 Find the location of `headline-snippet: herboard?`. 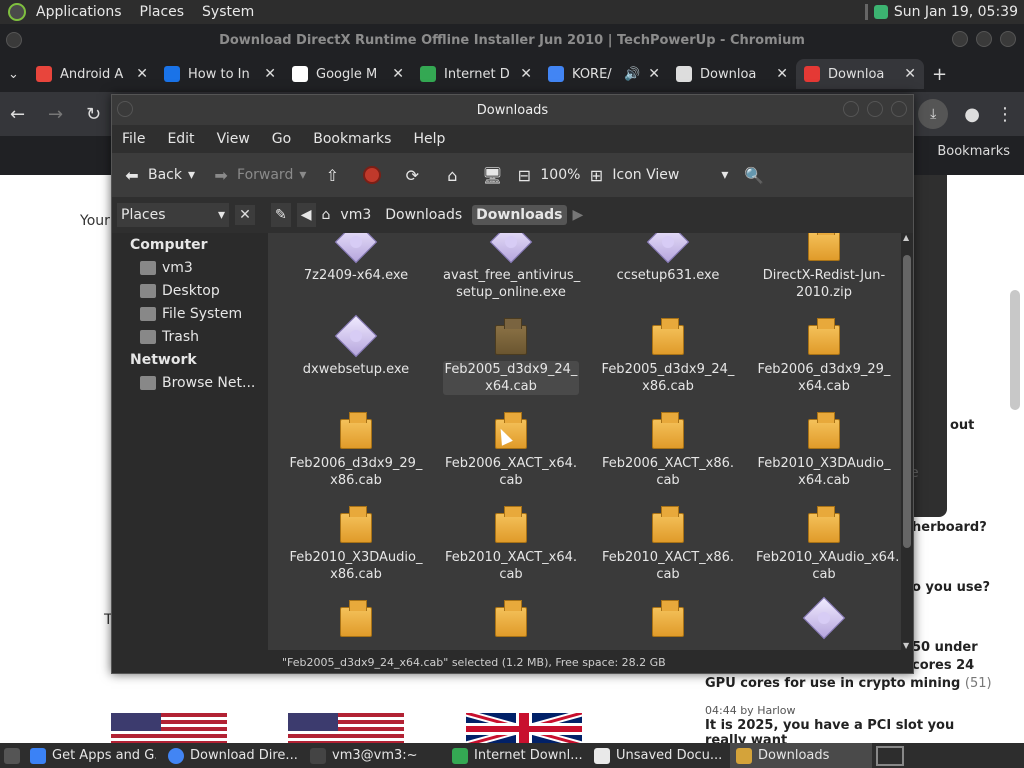

headline-snippet: herboard? is located at coordinates (967, 527).